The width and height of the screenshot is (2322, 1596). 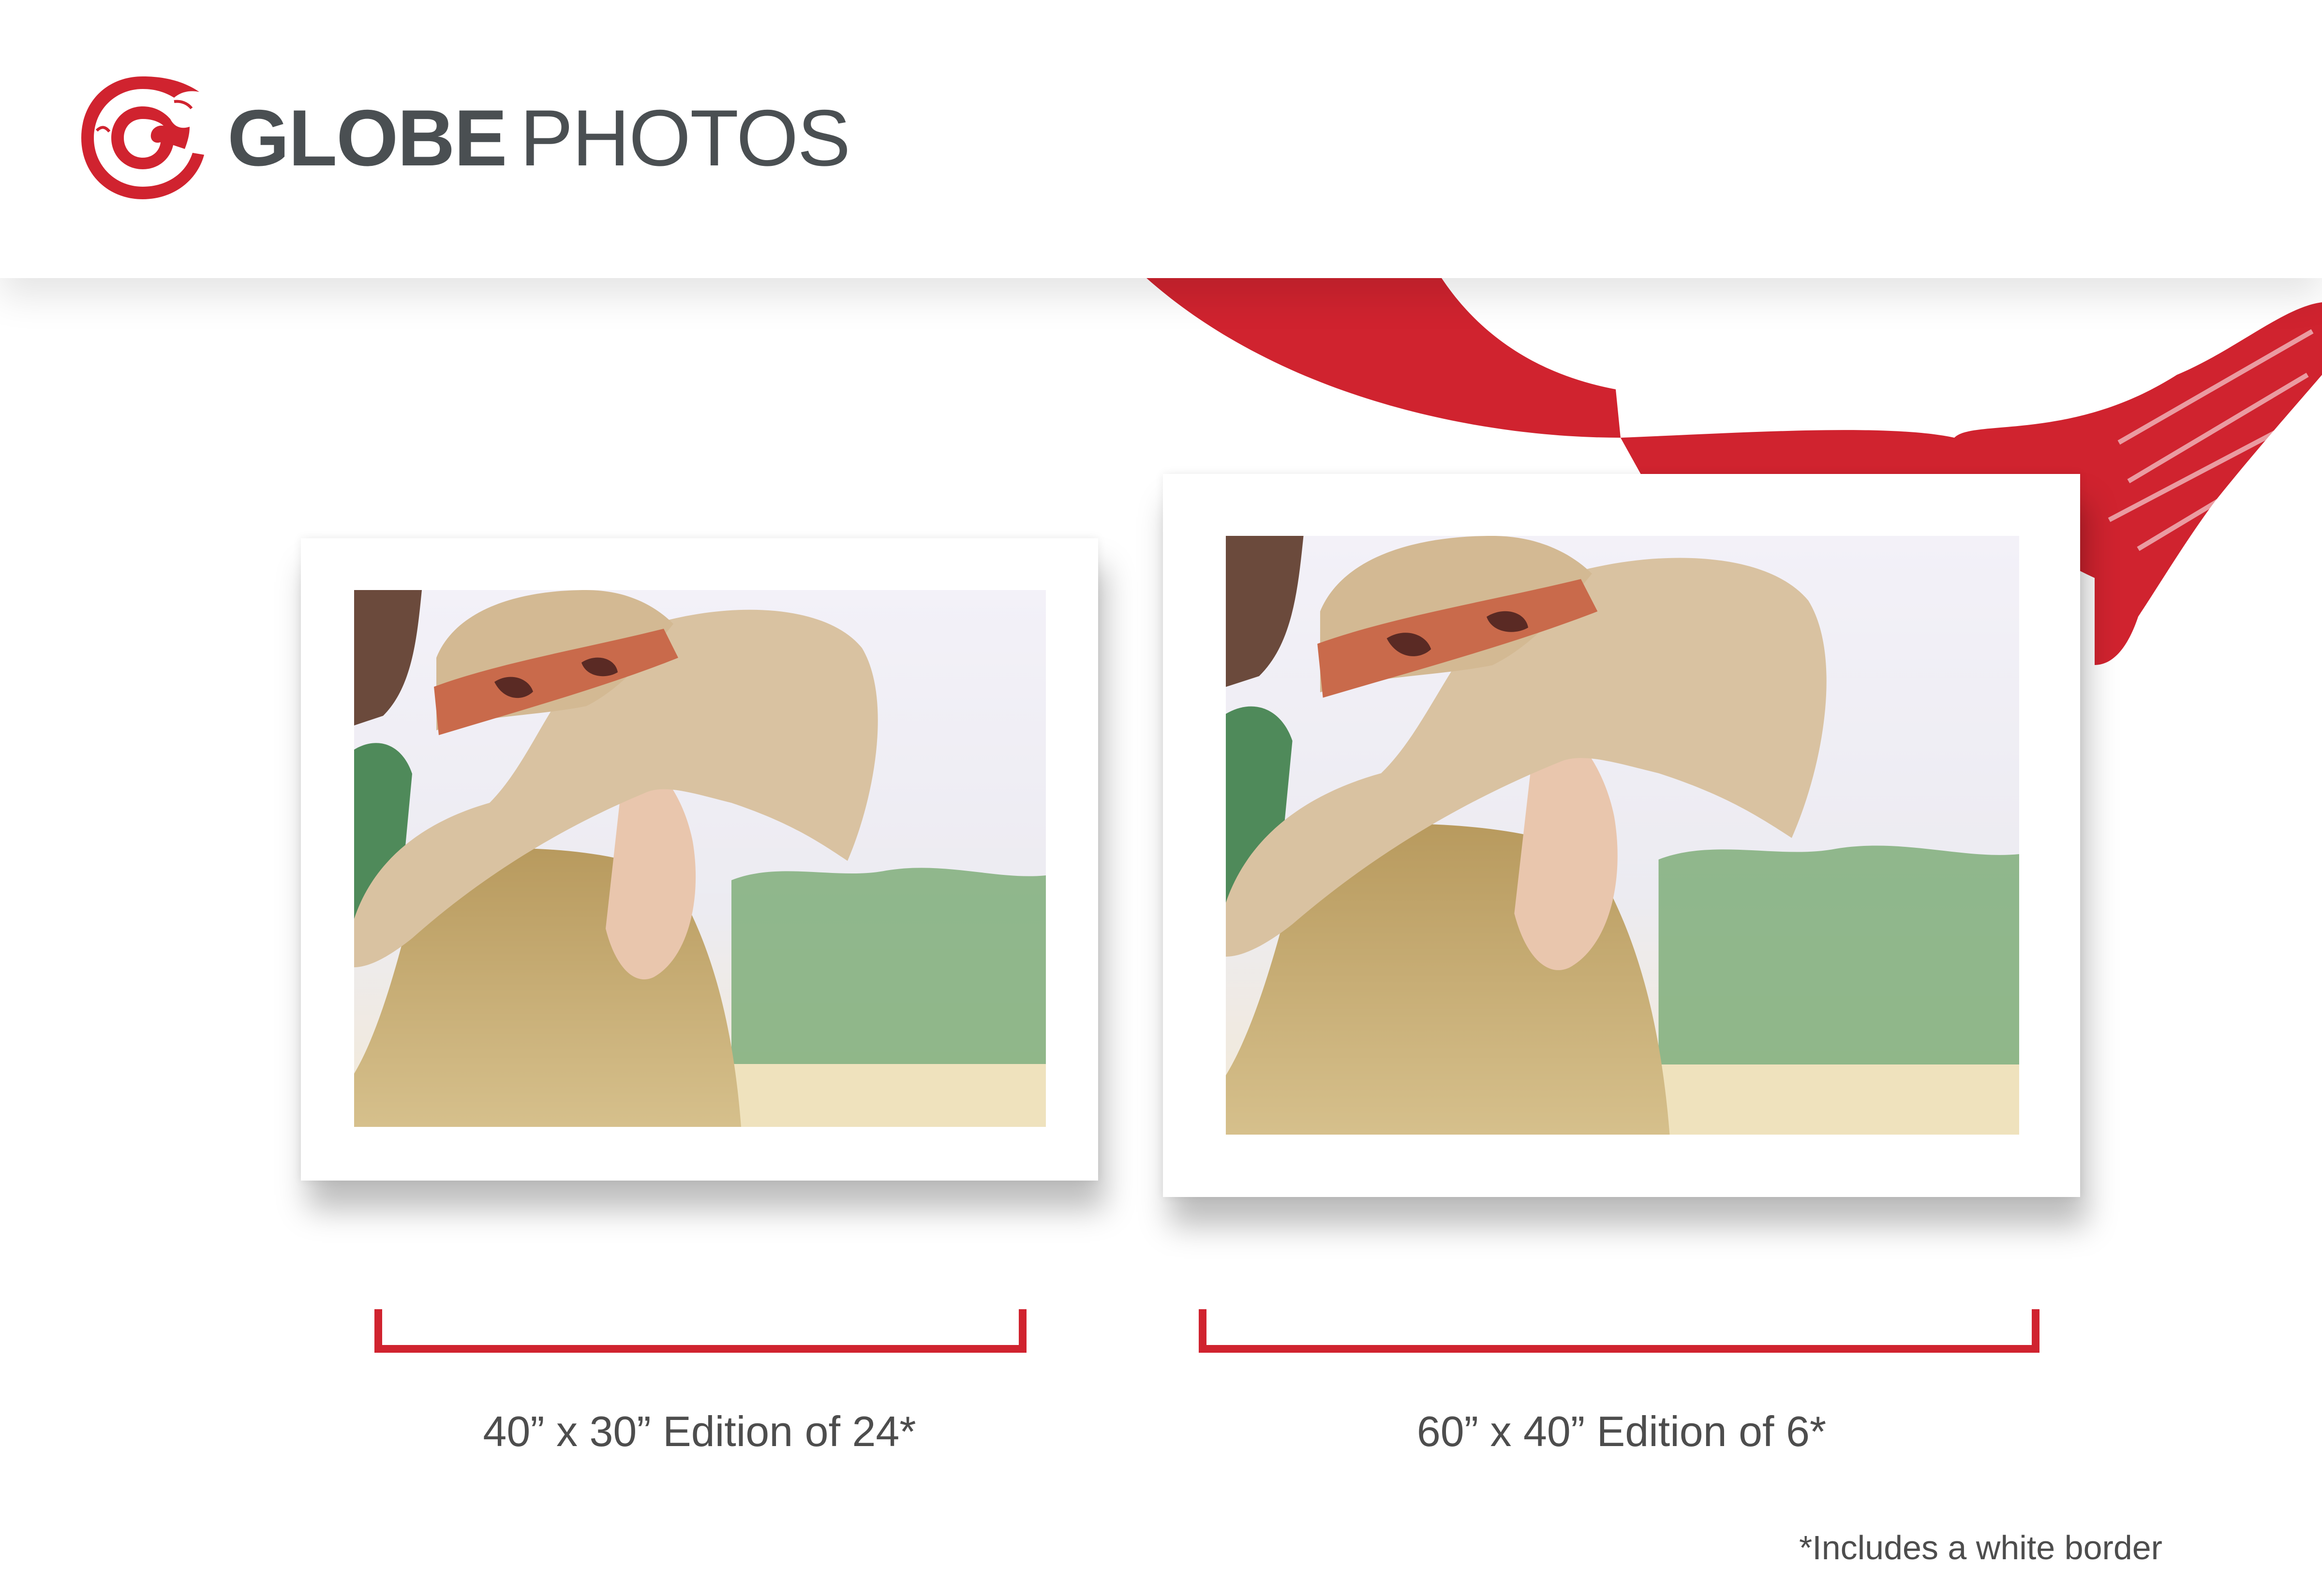 I want to click on photo-large, so click(x=1622, y=835).